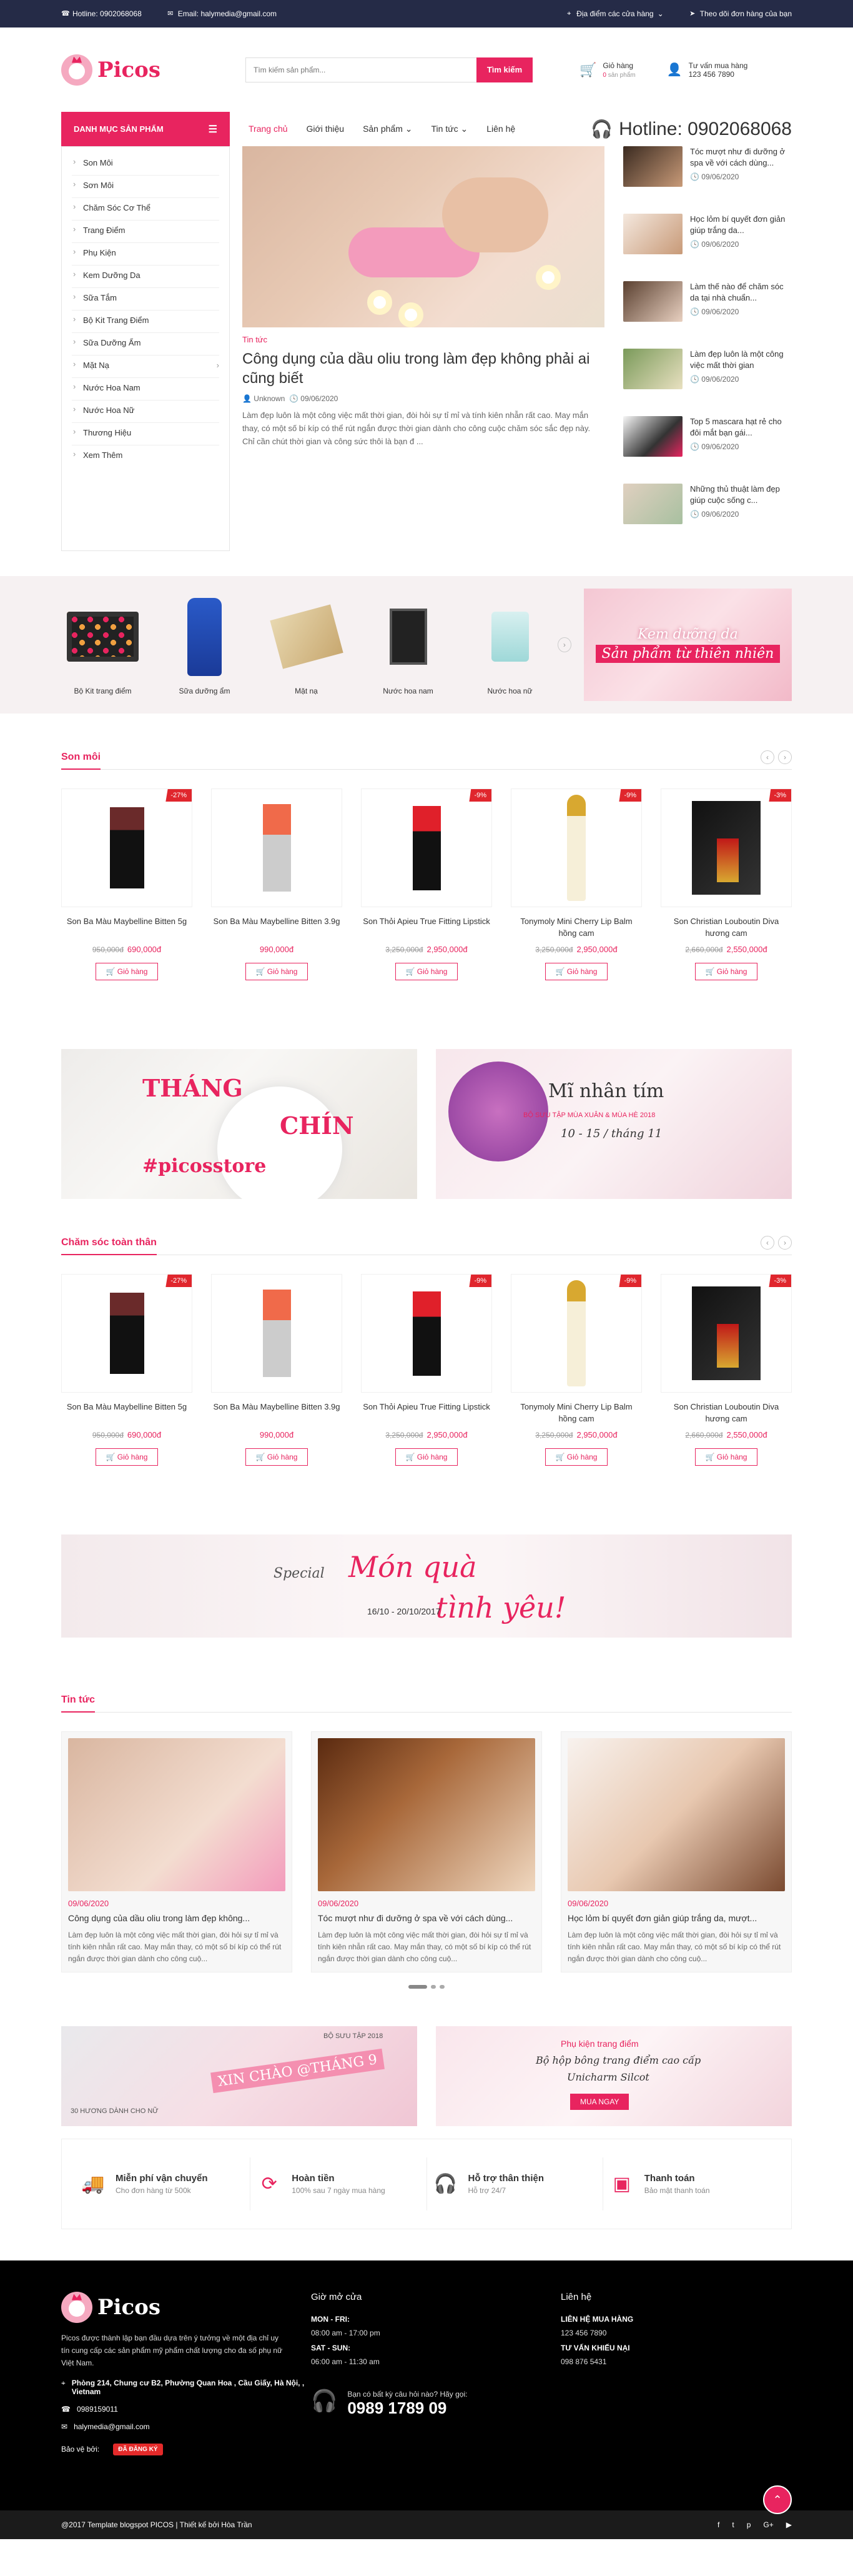 This screenshot has height=2576, width=853. Describe the element at coordinates (607, 70) in the screenshot. I see `cart: 🛒 Giỏ hàng 0 sản phẩm` at that location.